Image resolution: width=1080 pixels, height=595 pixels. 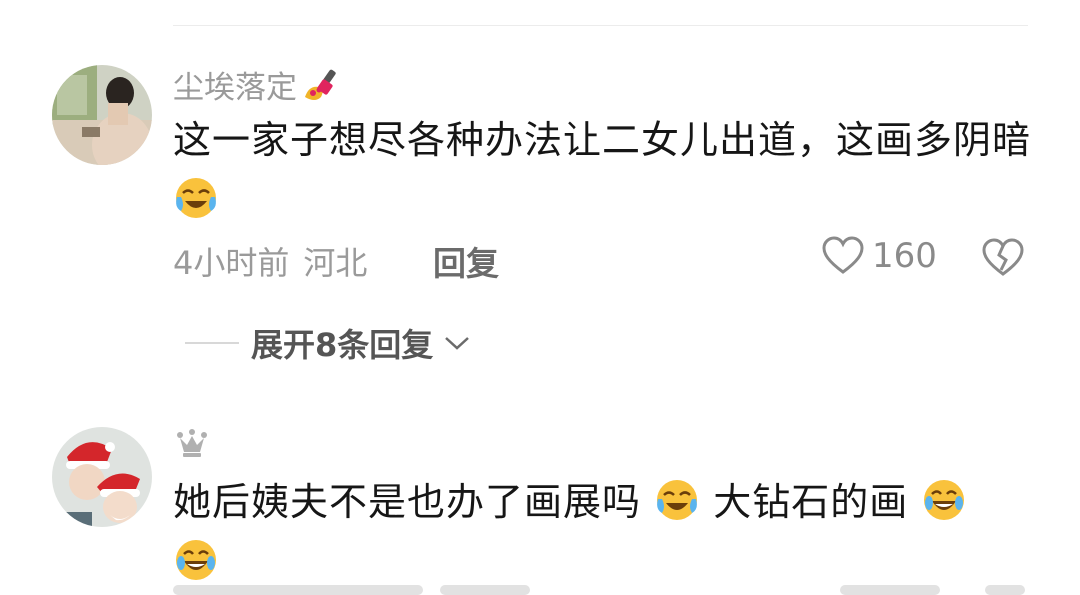 What do you see at coordinates (231, 263) in the screenshot?
I see `comment-time: 4小时前` at bounding box center [231, 263].